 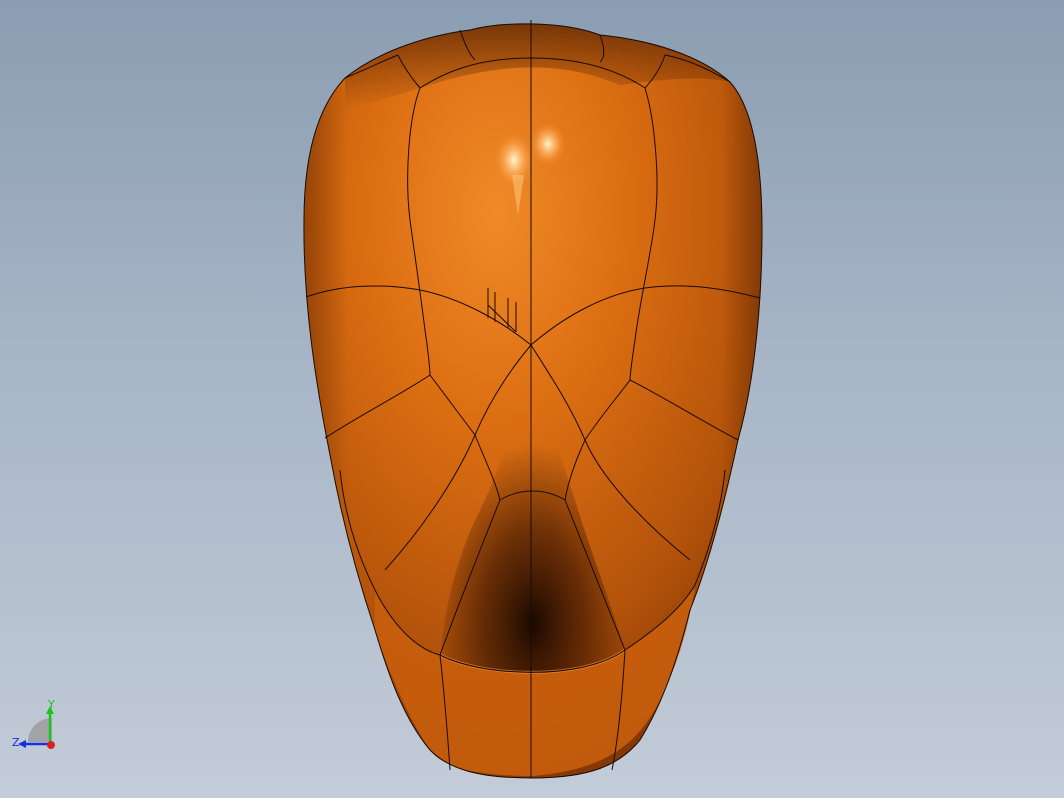 I want to click on x-axis-icon, so click(x=51, y=745).